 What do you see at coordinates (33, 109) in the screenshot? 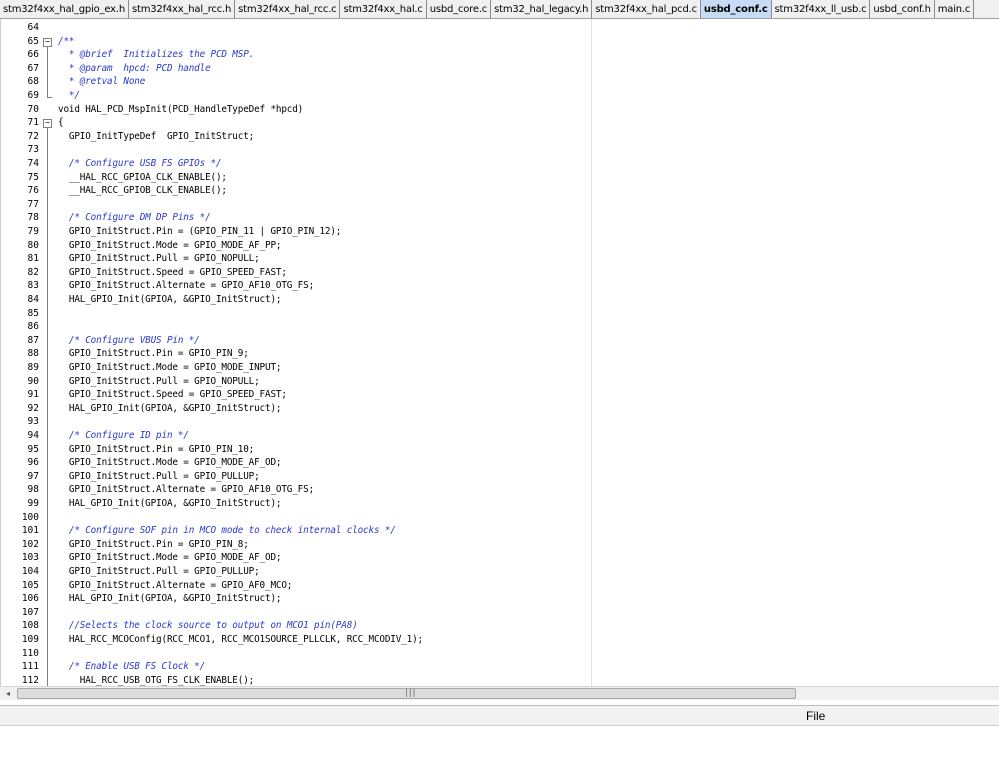
I see `line-number: 70` at bounding box center [33, 109].